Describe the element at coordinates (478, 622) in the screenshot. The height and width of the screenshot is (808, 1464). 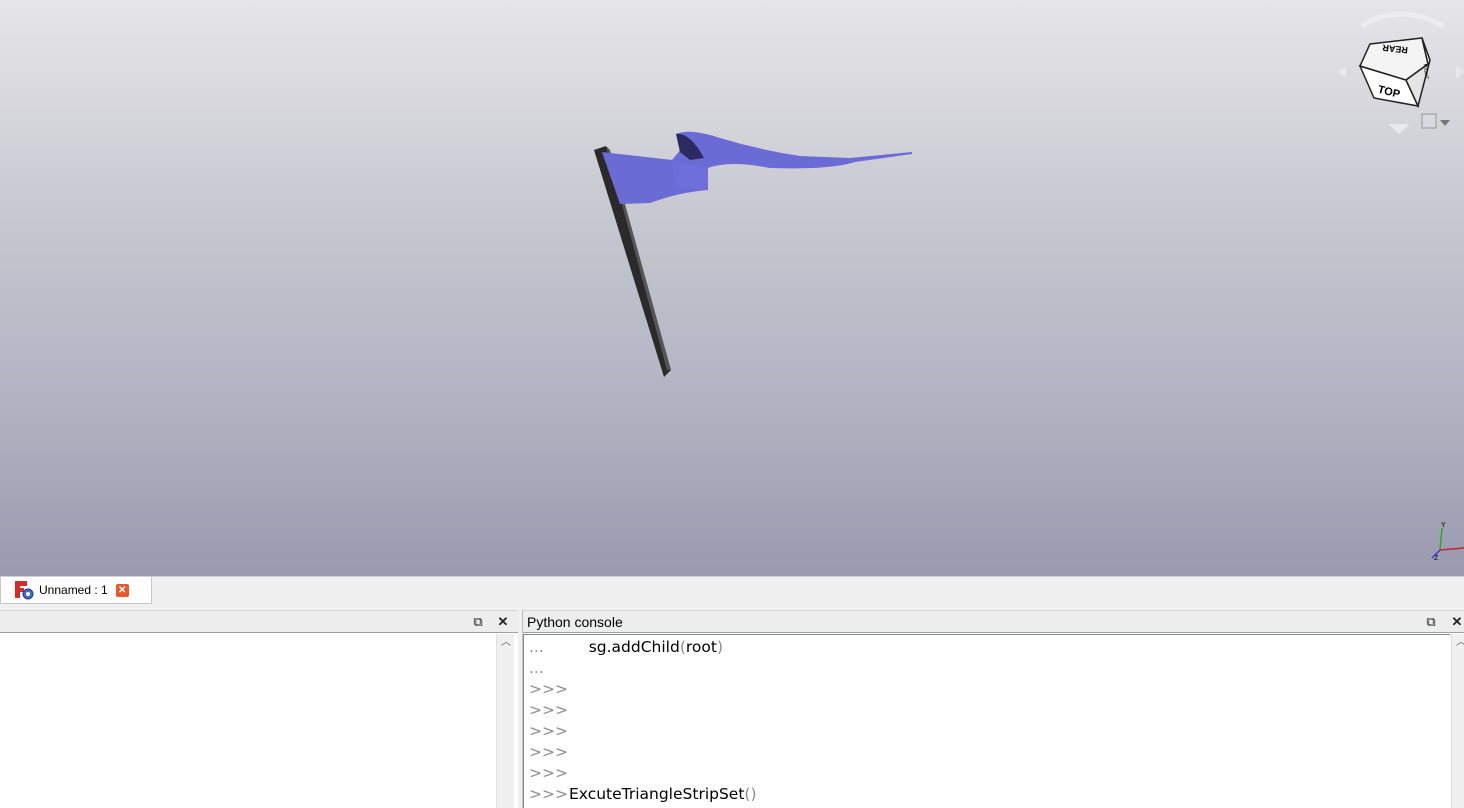
I see `float-panel-icon: ⧉` at that location.